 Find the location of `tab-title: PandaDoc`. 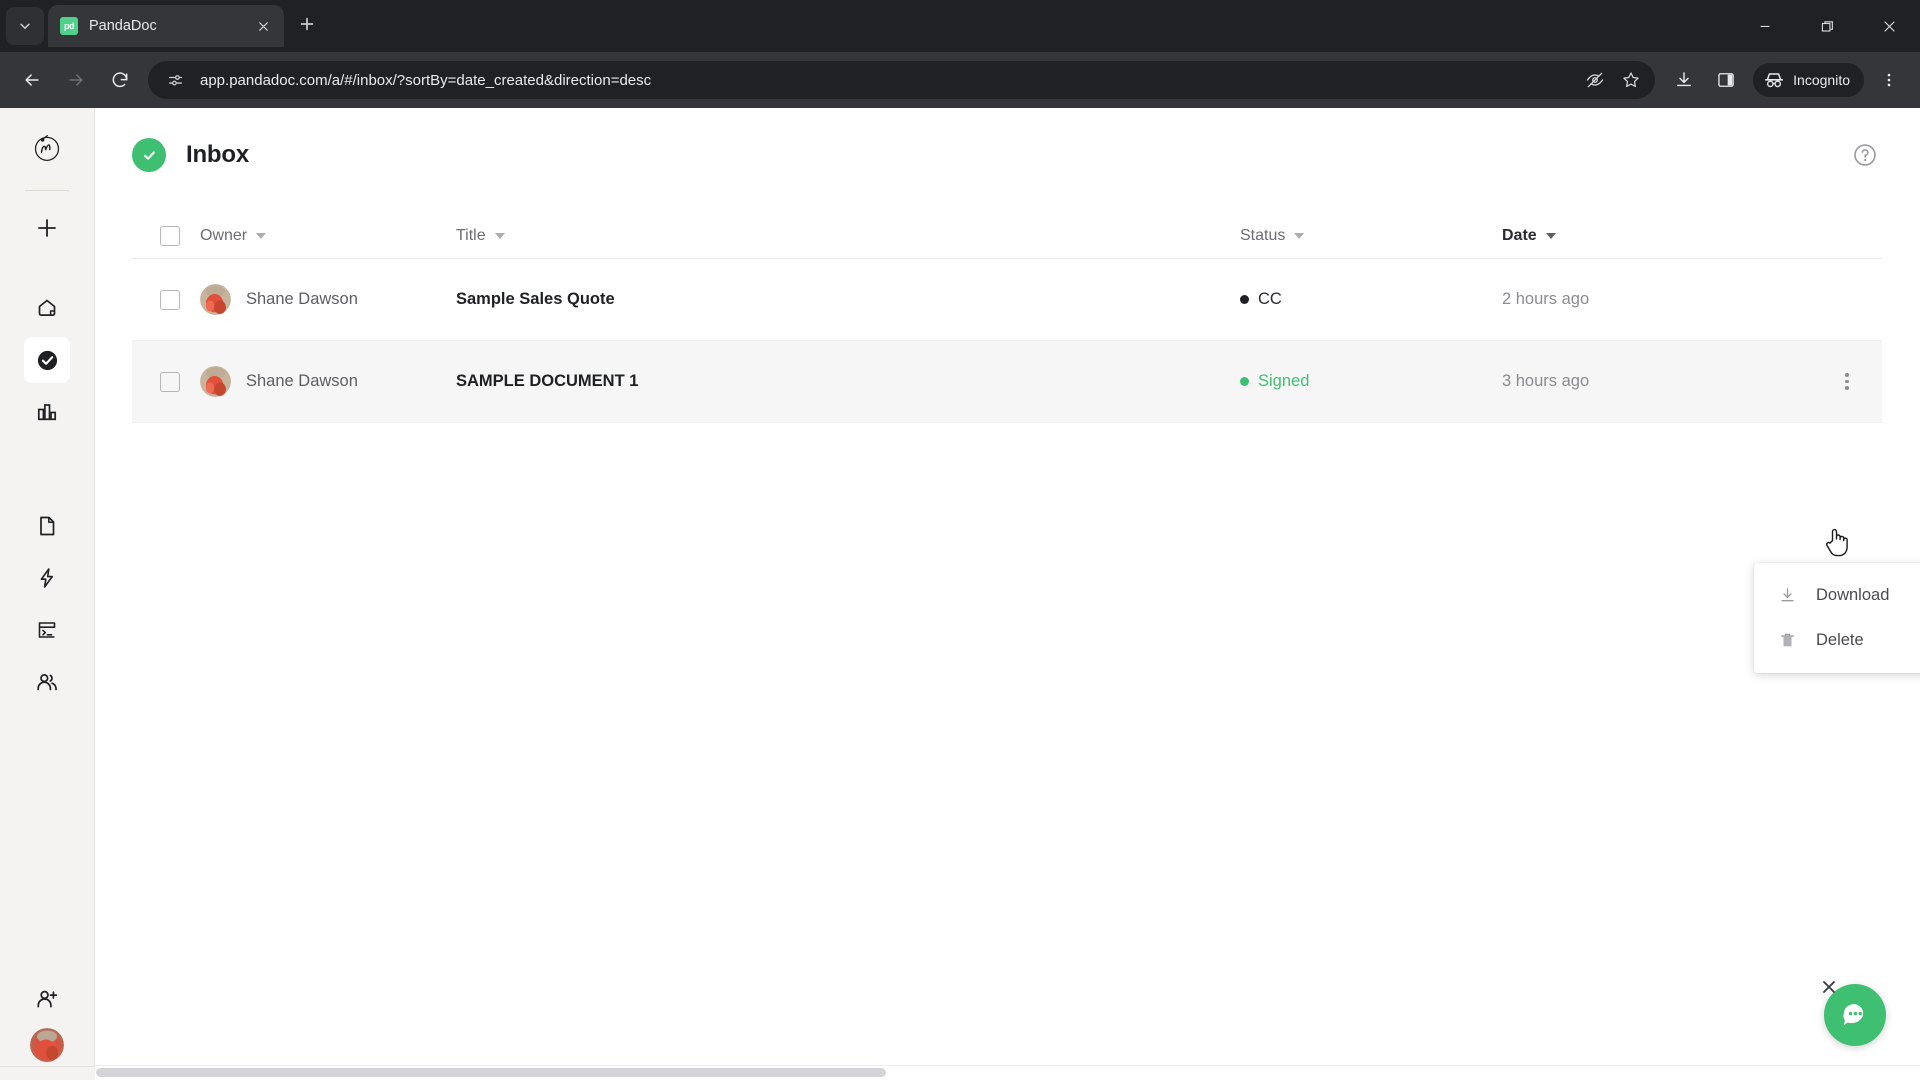

tab-title: PandaDoc is located at coordinates (123, 26).